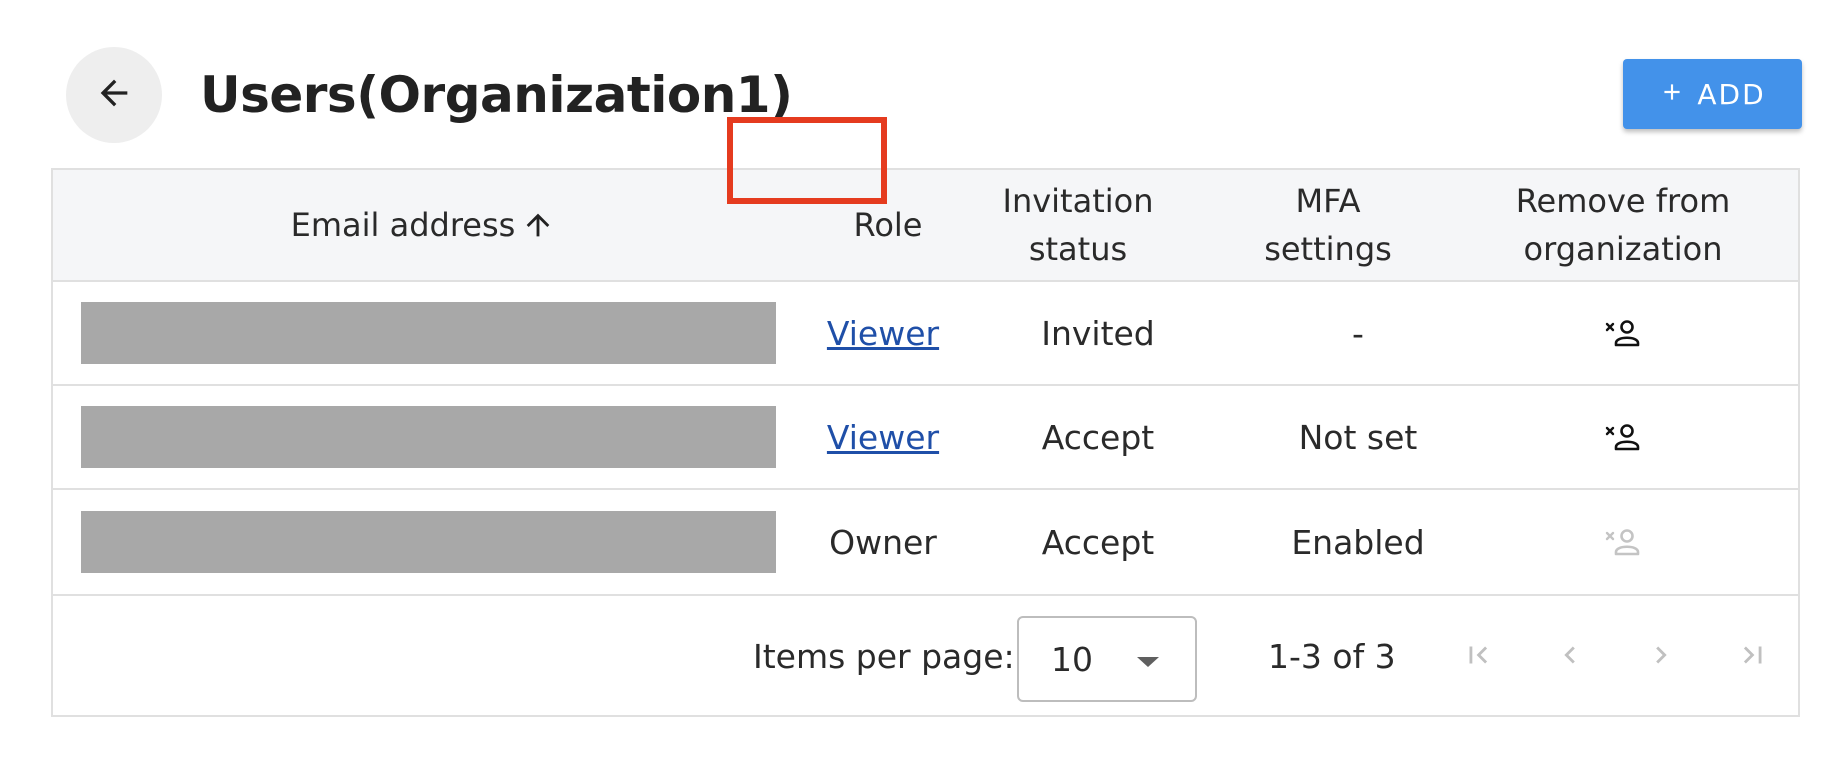 The image size is (1842, 758). Describe the element at coordinates (1358, 542) in the screenshot. I see `mfa-cell: Enabled` at that location.